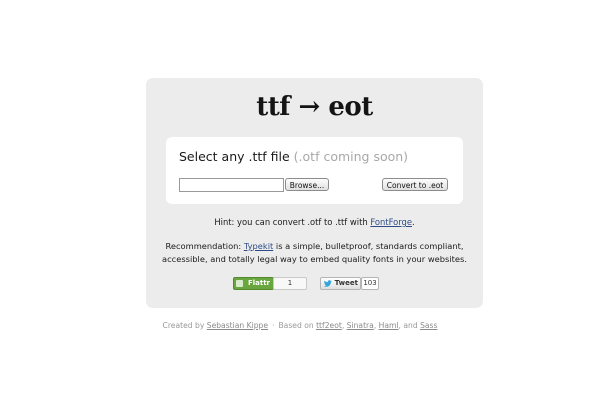 Image resolution: width=600 pixels, height=407 pixels. Describe the element at coordinates (409, 325) in the screenshot. I see `footer-and: , and` at that location.